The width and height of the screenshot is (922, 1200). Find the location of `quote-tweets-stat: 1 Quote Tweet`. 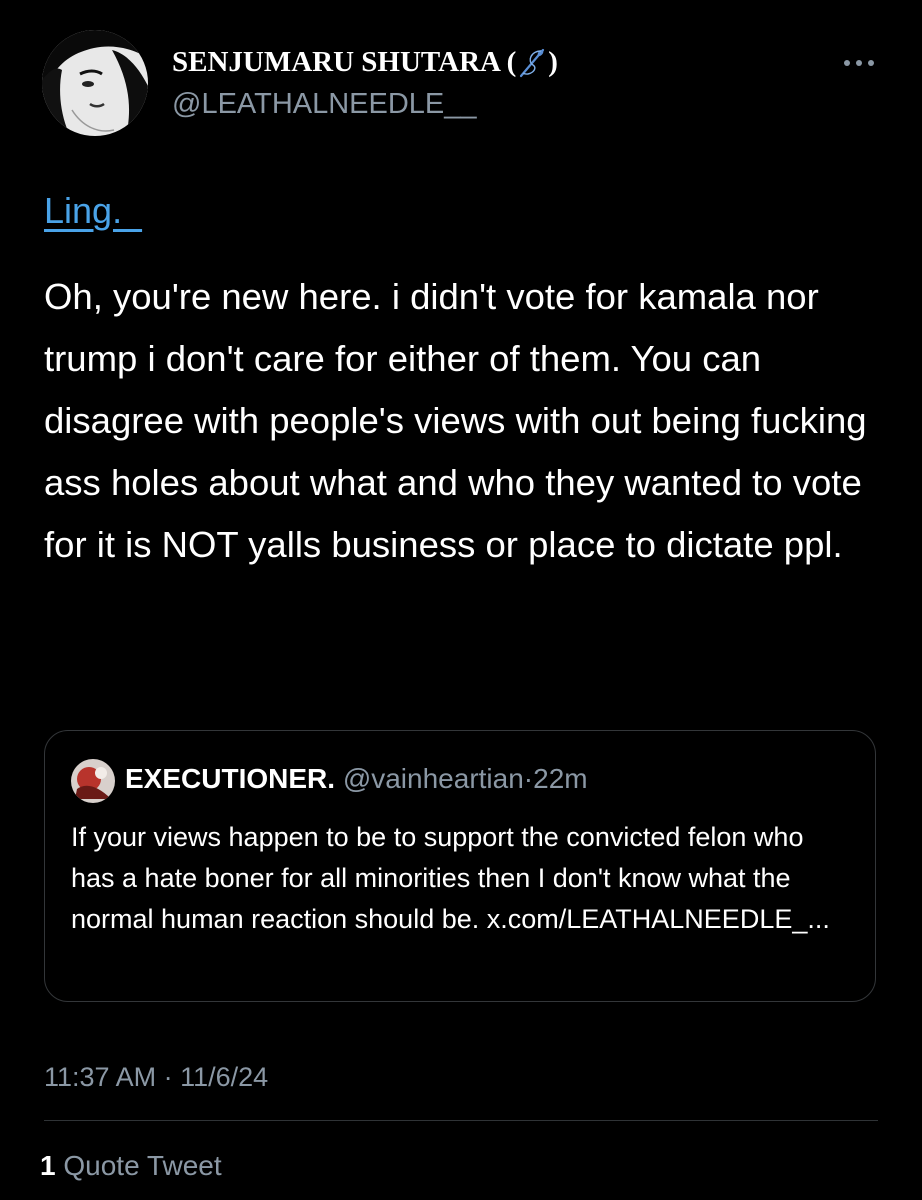

quote-tweets-stat: 1 Quote Tweet is located at coordinates (131, 1166).